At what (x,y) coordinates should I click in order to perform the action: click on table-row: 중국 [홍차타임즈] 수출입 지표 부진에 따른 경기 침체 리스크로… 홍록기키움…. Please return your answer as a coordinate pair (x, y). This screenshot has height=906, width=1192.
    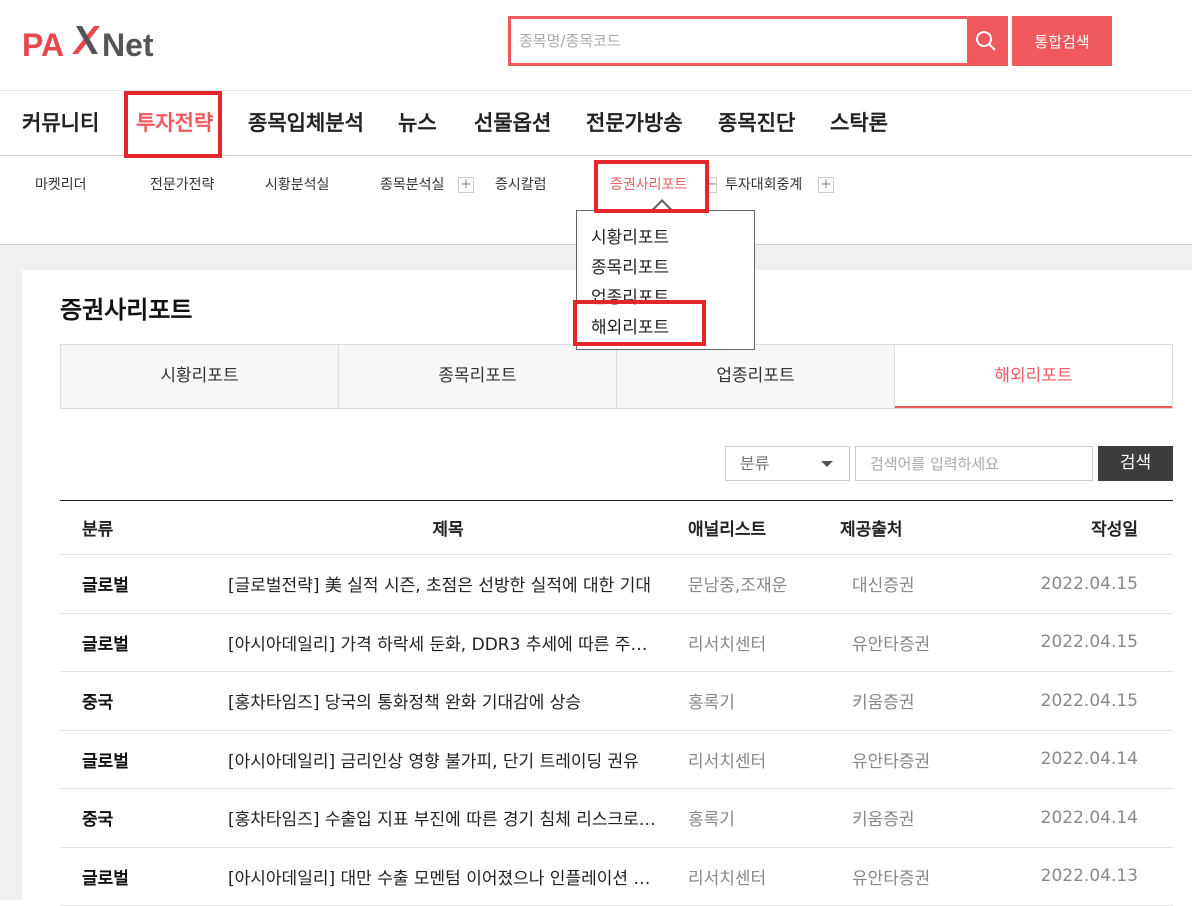
    Looking at the image, I should click on (616, 818).